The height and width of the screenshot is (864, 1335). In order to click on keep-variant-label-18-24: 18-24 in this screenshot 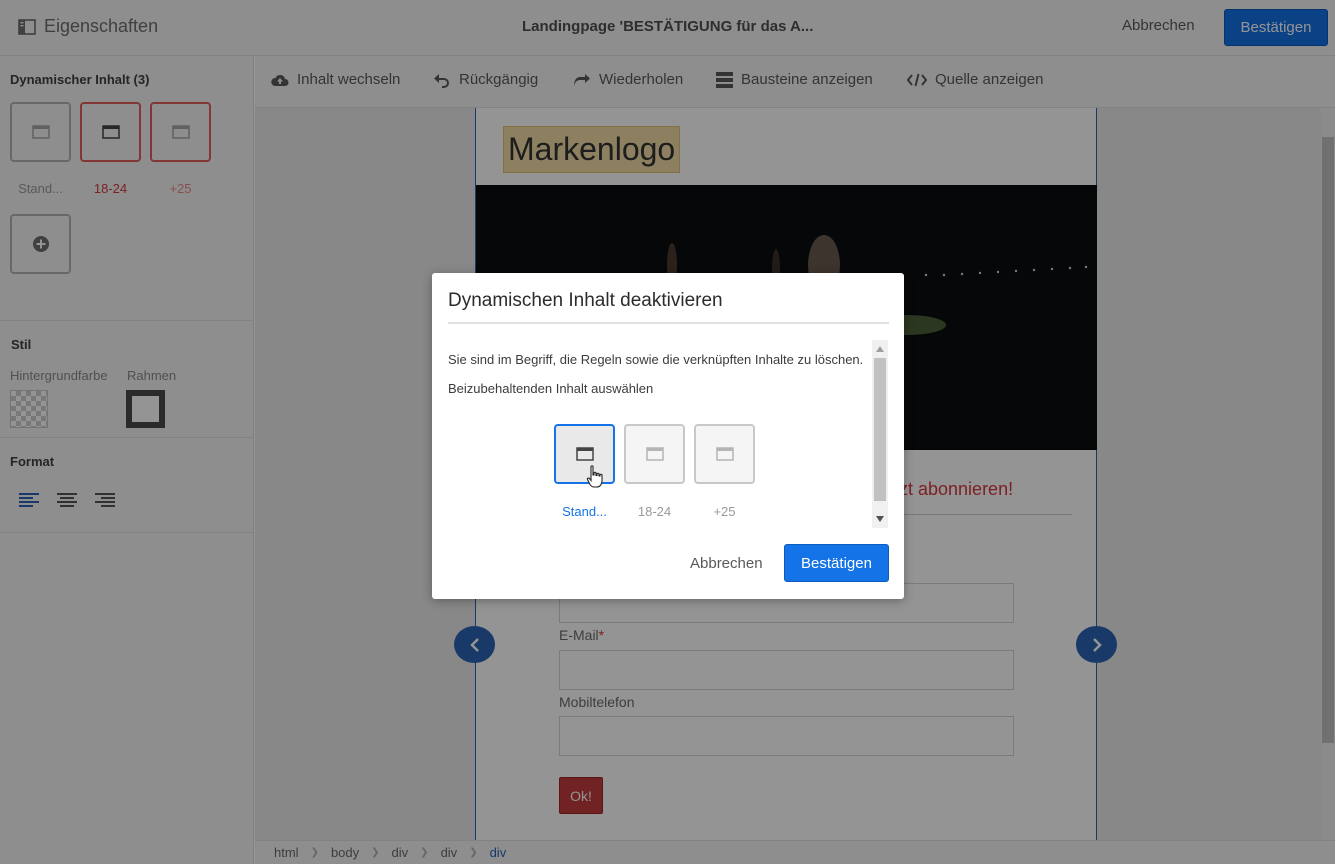, I will do `click(654, 511)`.